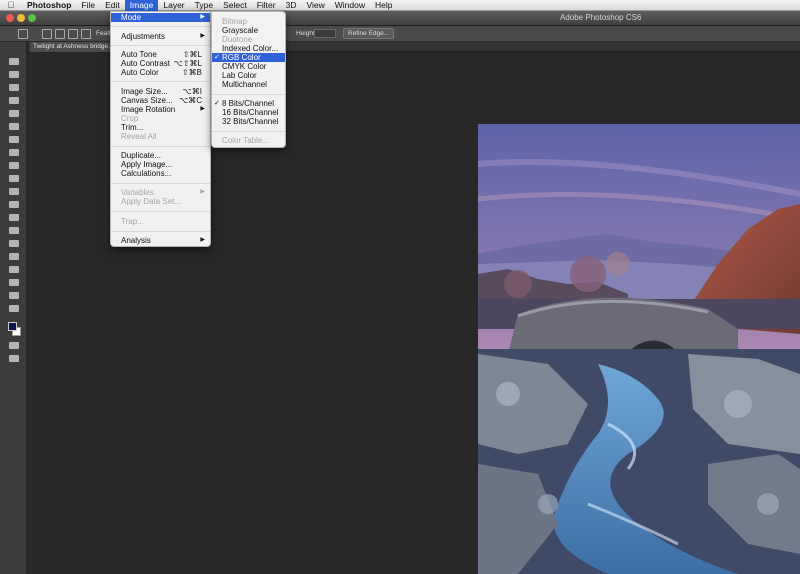 This screenshot has width=800, height=574. What do you see at coordinates (241, 57) in the screenshot?
I see `menu-item-label: RGB Color` at bounding box center [241, 57].